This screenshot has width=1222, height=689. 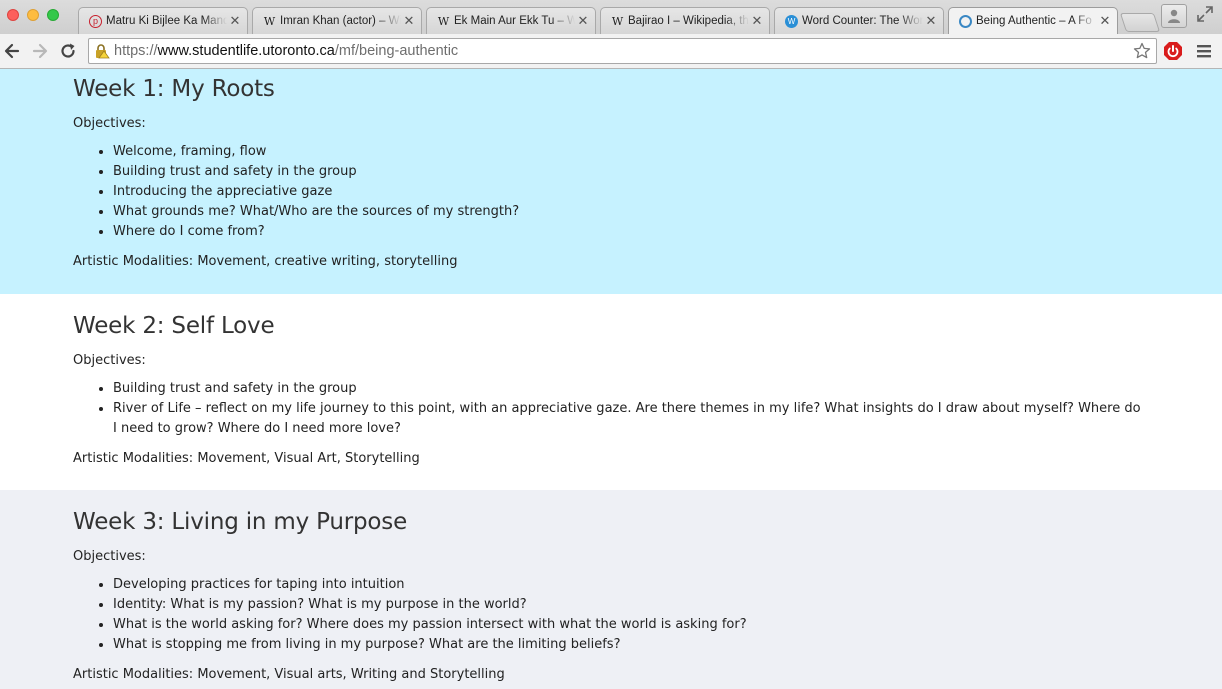 I want to click on new-tab-button, so click(x=1140, y=22).